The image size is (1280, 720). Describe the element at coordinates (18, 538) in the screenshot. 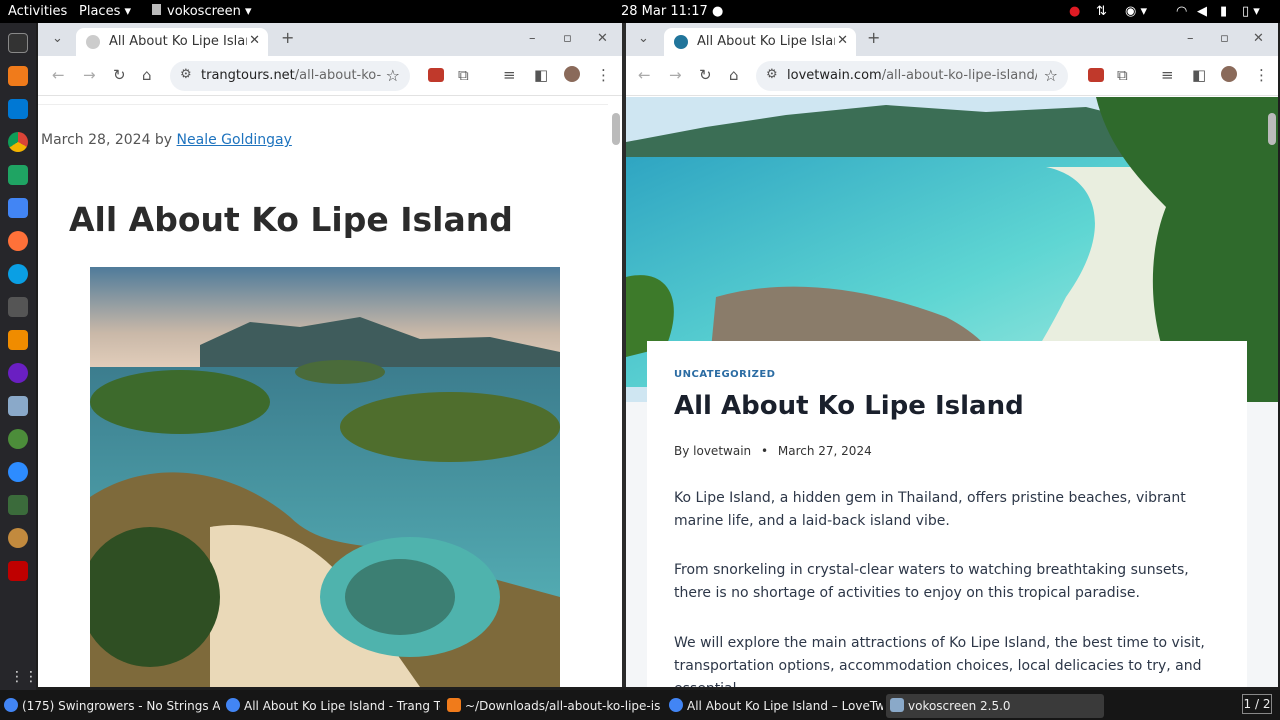

I see `blender-icon` at that location.